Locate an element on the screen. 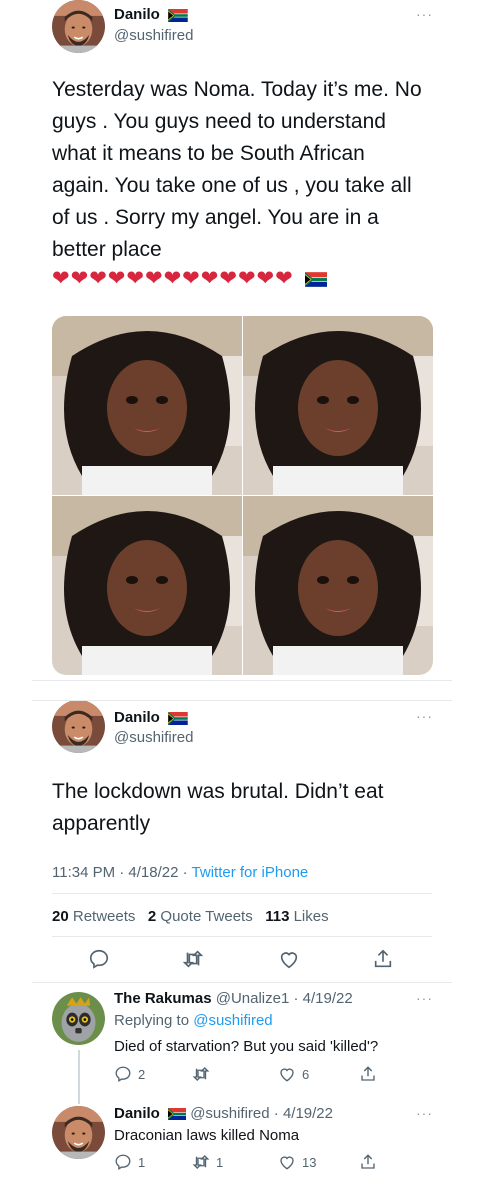 The width and height of the screenshot is (483, 1200). quote-tweets-stat: 2 Quote Tweets is located at coordinates (200, 916).